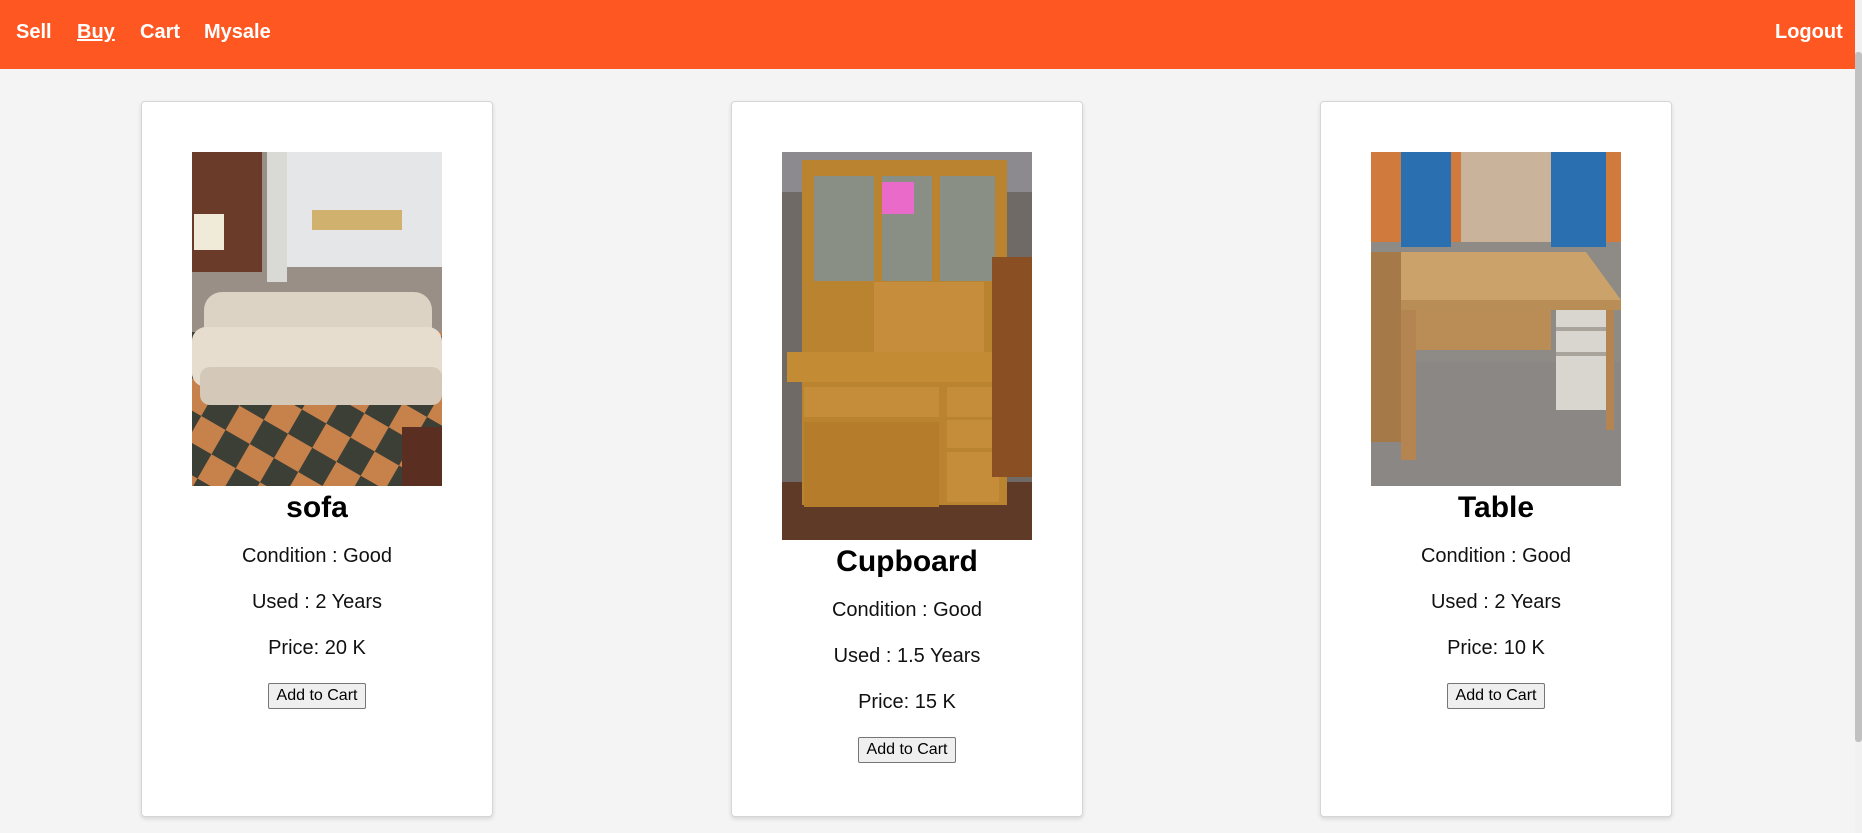 The width and height of the screenshot is (1862, 833). Describe the element at coordinates (907, 561) in the screenshot. I see `product-name: Cupboard` at that location.